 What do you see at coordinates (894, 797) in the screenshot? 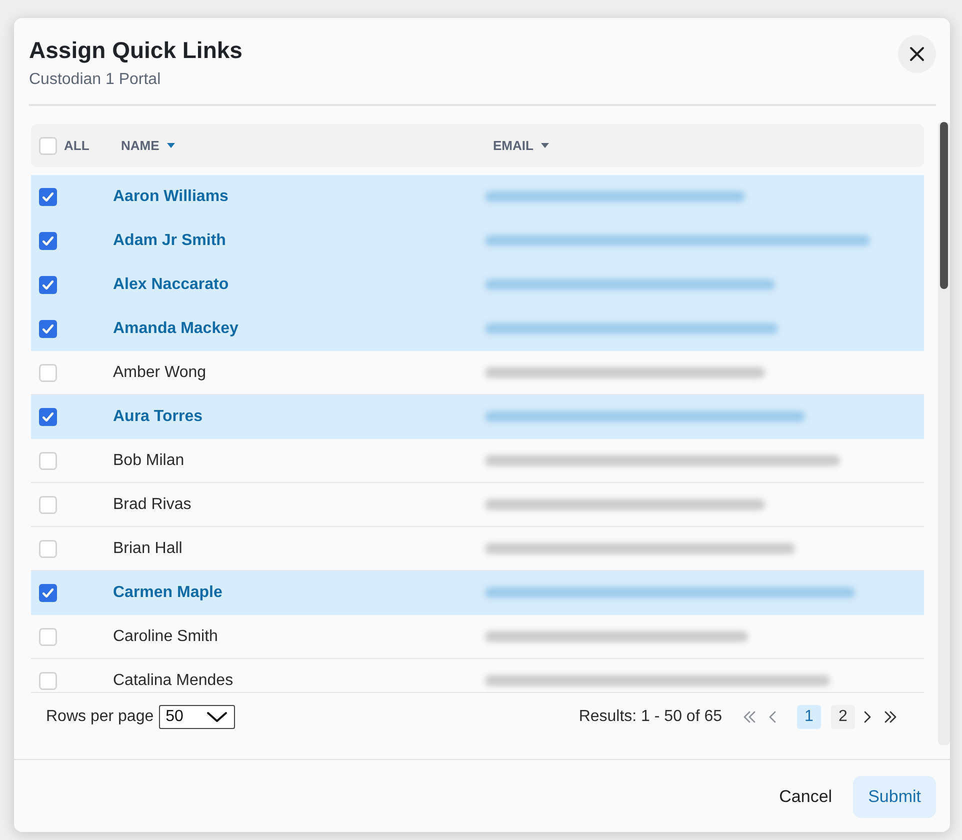
I see `submit-button: Submit` at bounding box center [894, 797].